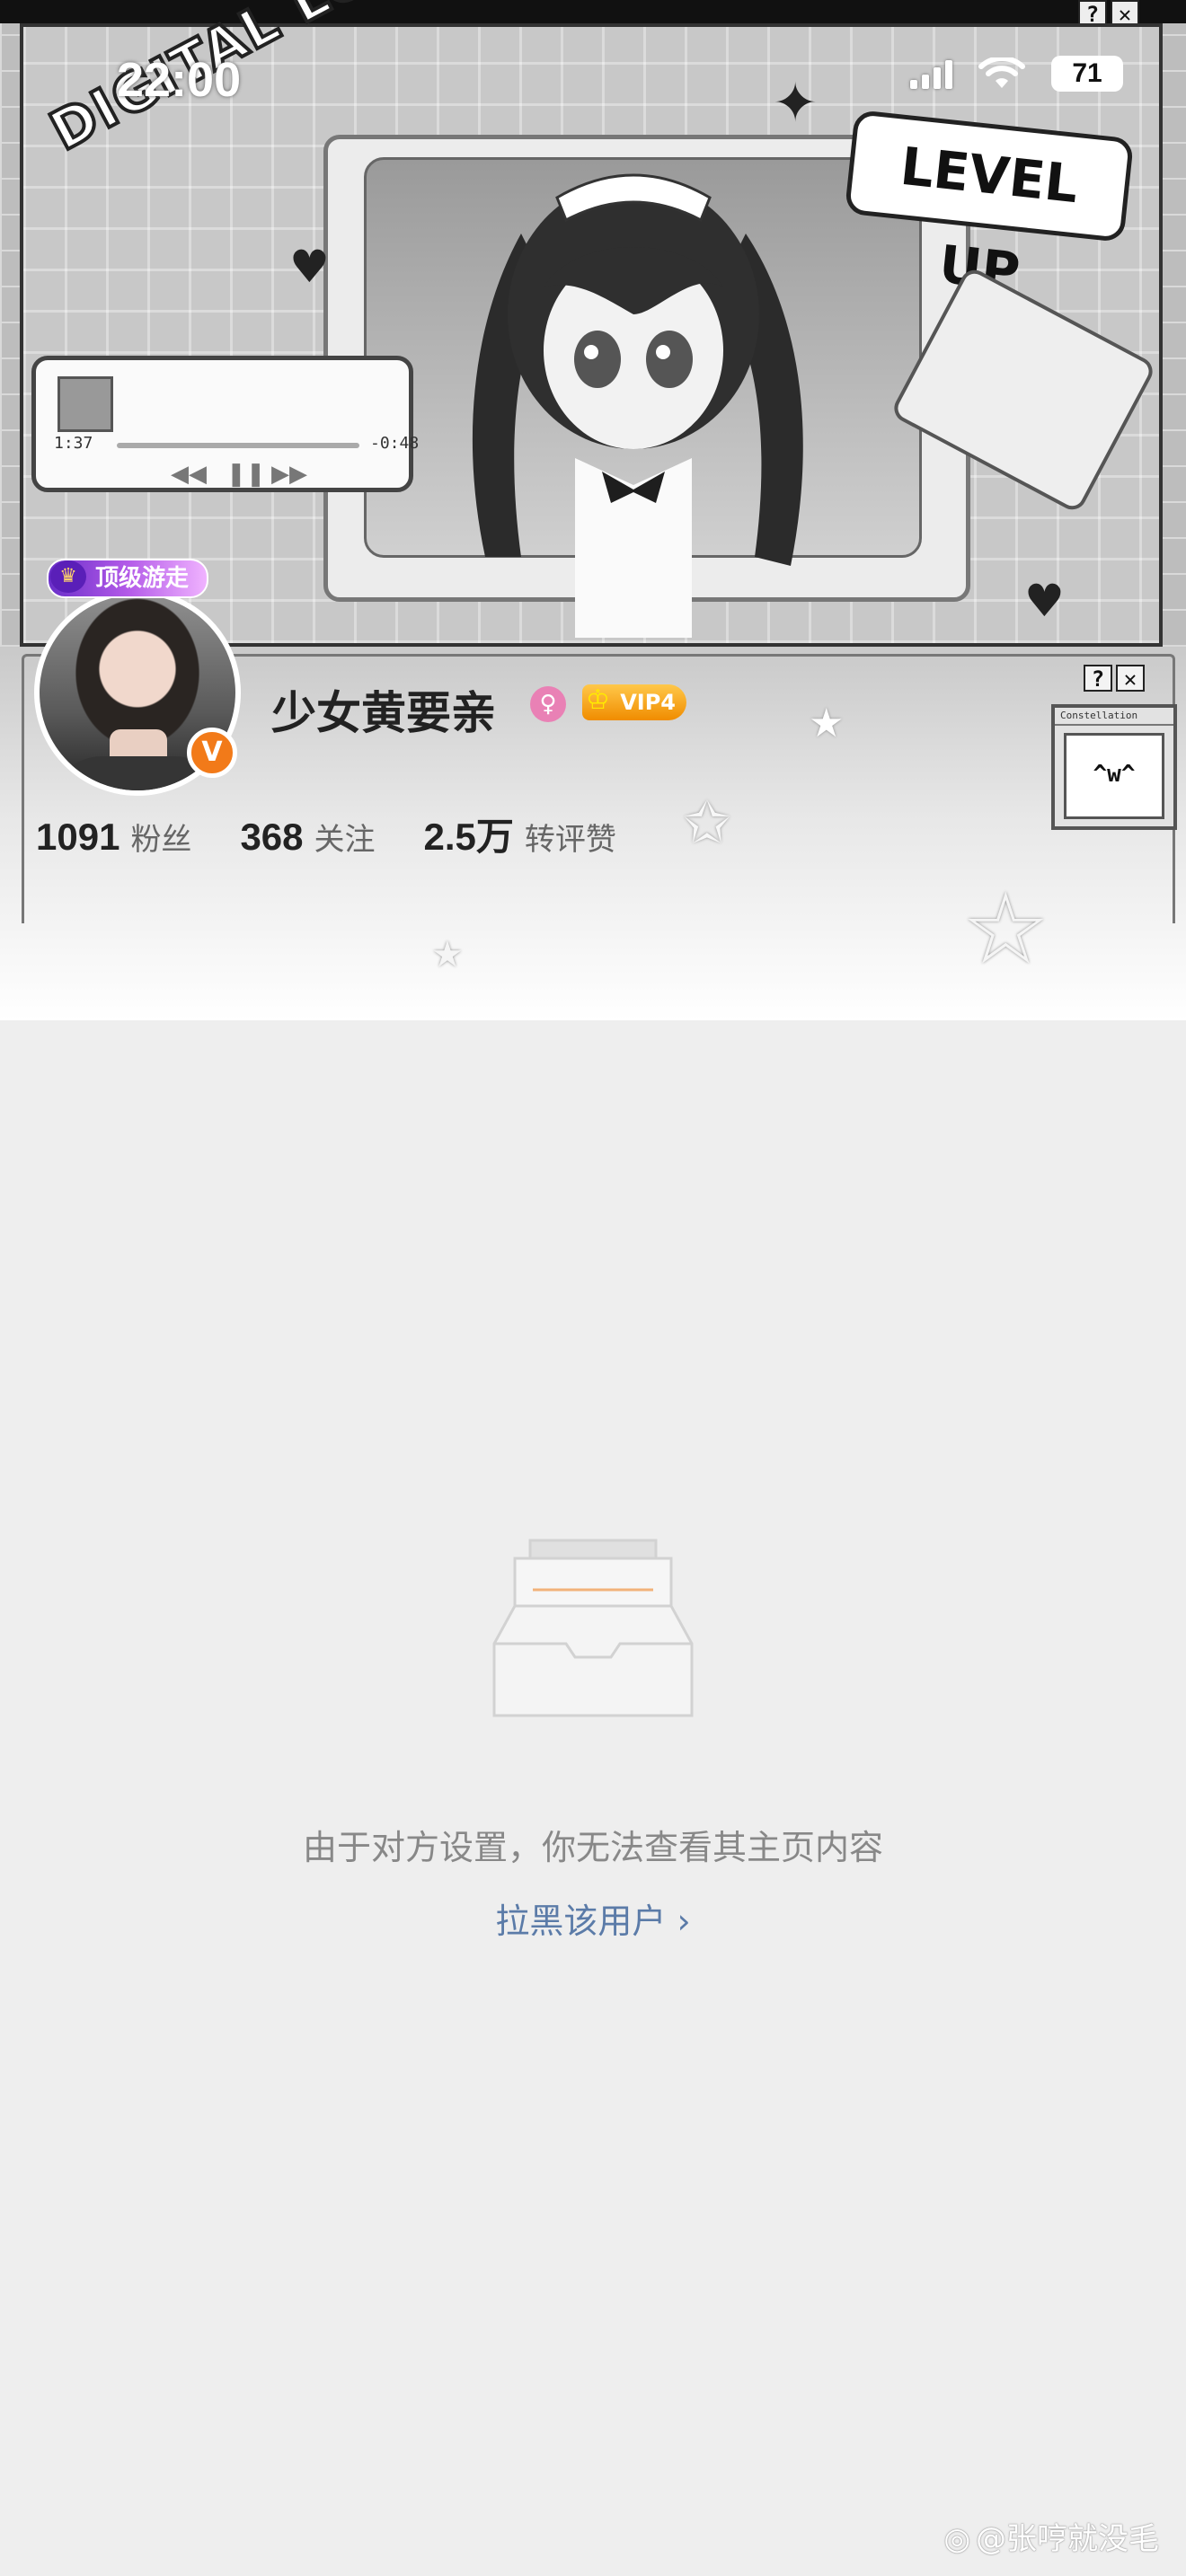 The width and height of the screenshot is (1186, 2576). I want to click on verified-badge-icon: V, so click(212, 753).